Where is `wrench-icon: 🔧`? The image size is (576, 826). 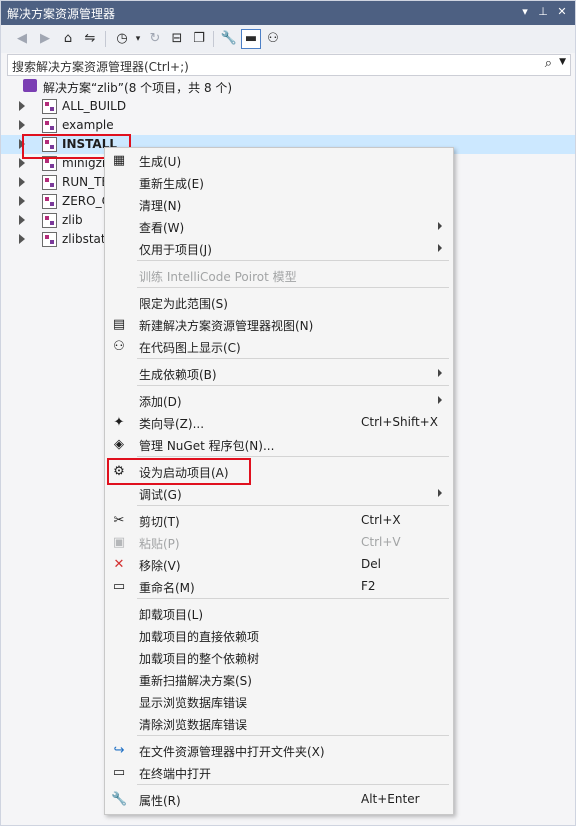 wrench-icon: 🔧 is located at coordinates (119, 799).